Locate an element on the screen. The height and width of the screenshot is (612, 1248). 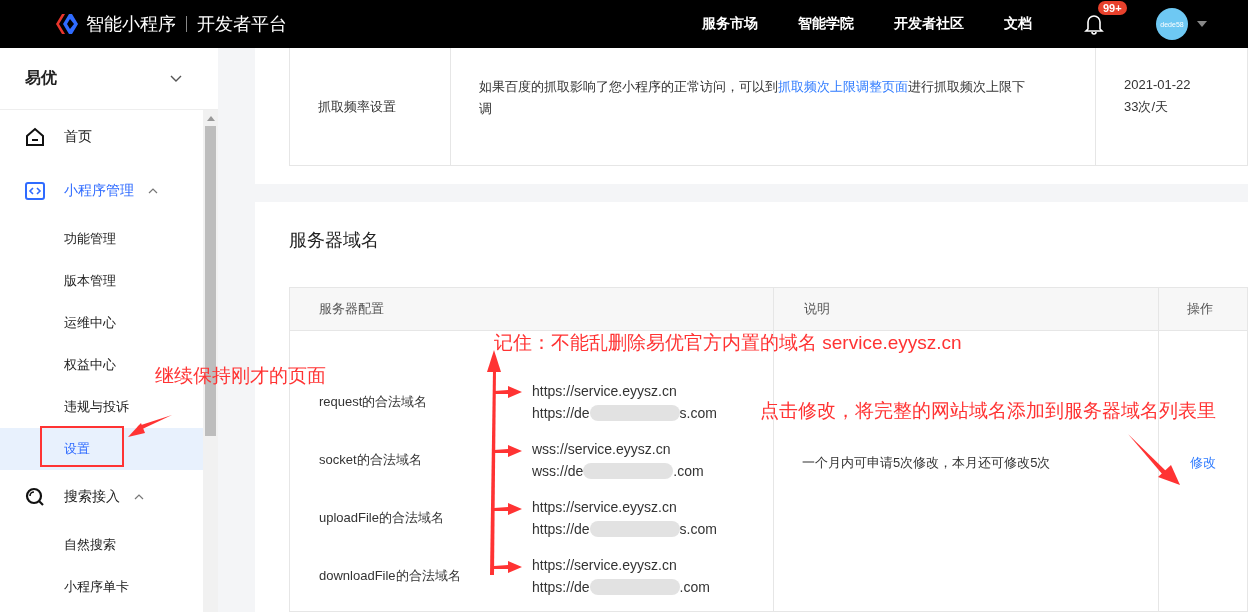
logo-icon is located at coordinates (67, 24).